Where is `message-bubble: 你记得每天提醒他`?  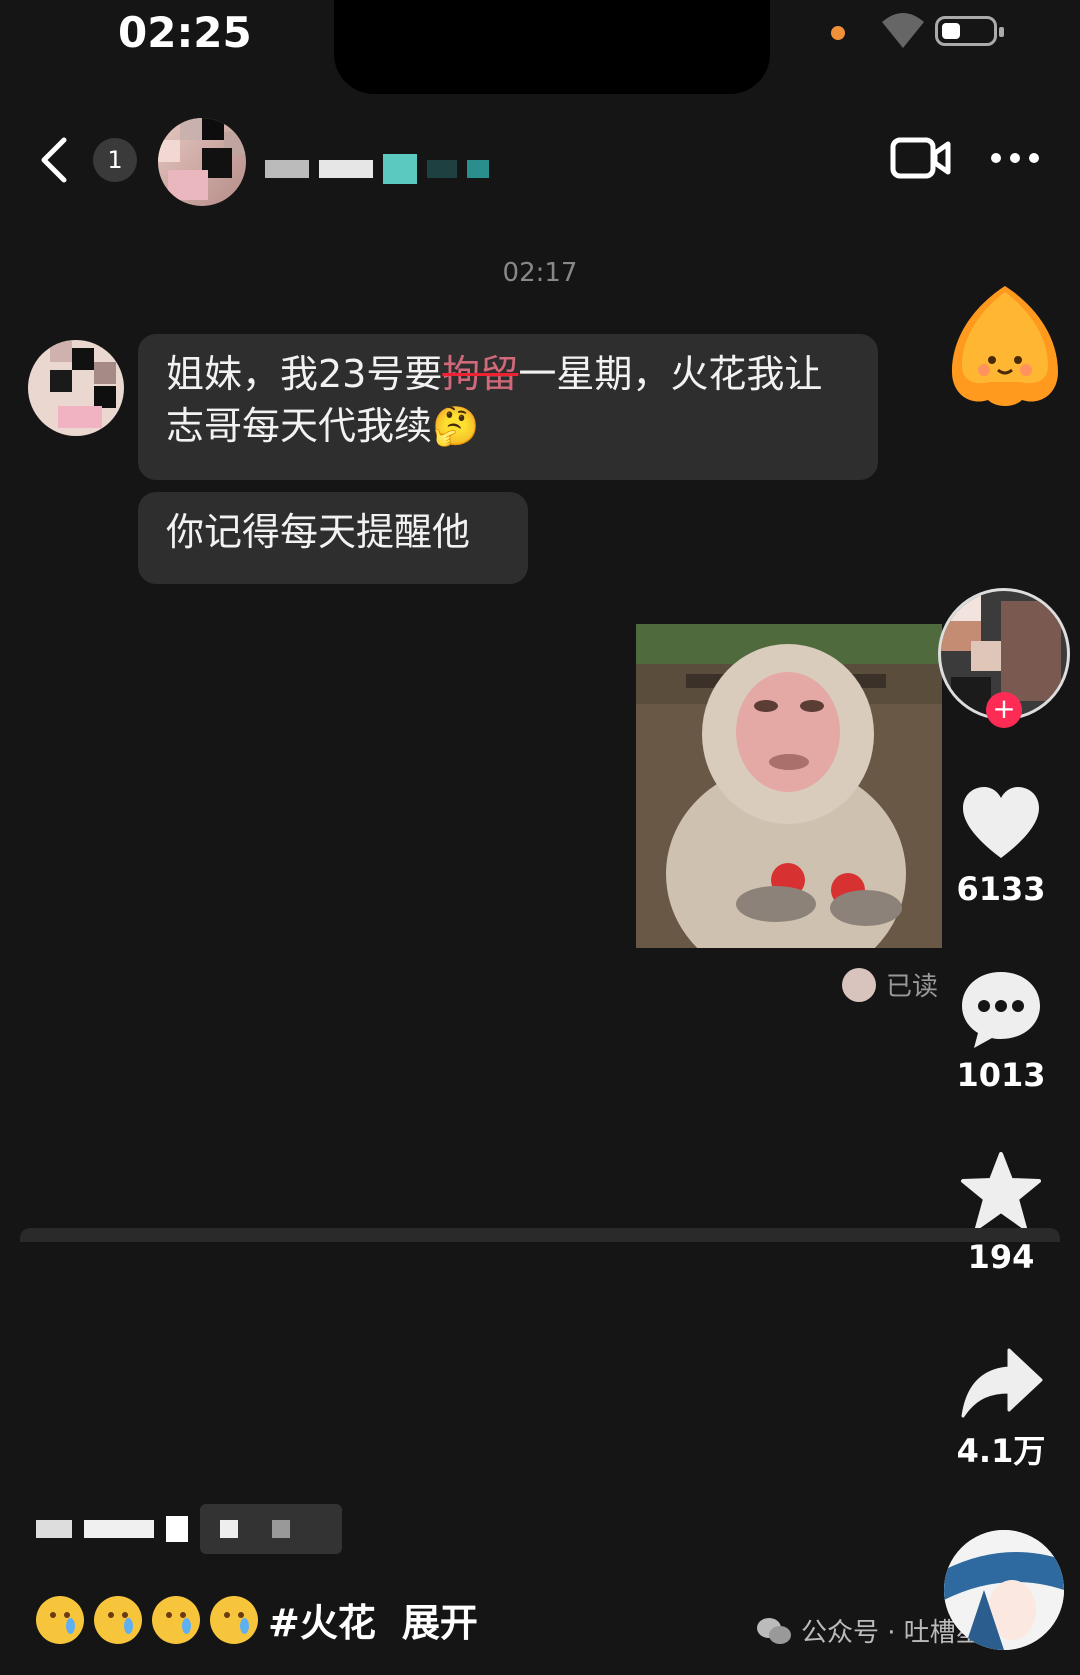 message-bubble: 你记得每天提醒他 is located at coordinates (333, 538).